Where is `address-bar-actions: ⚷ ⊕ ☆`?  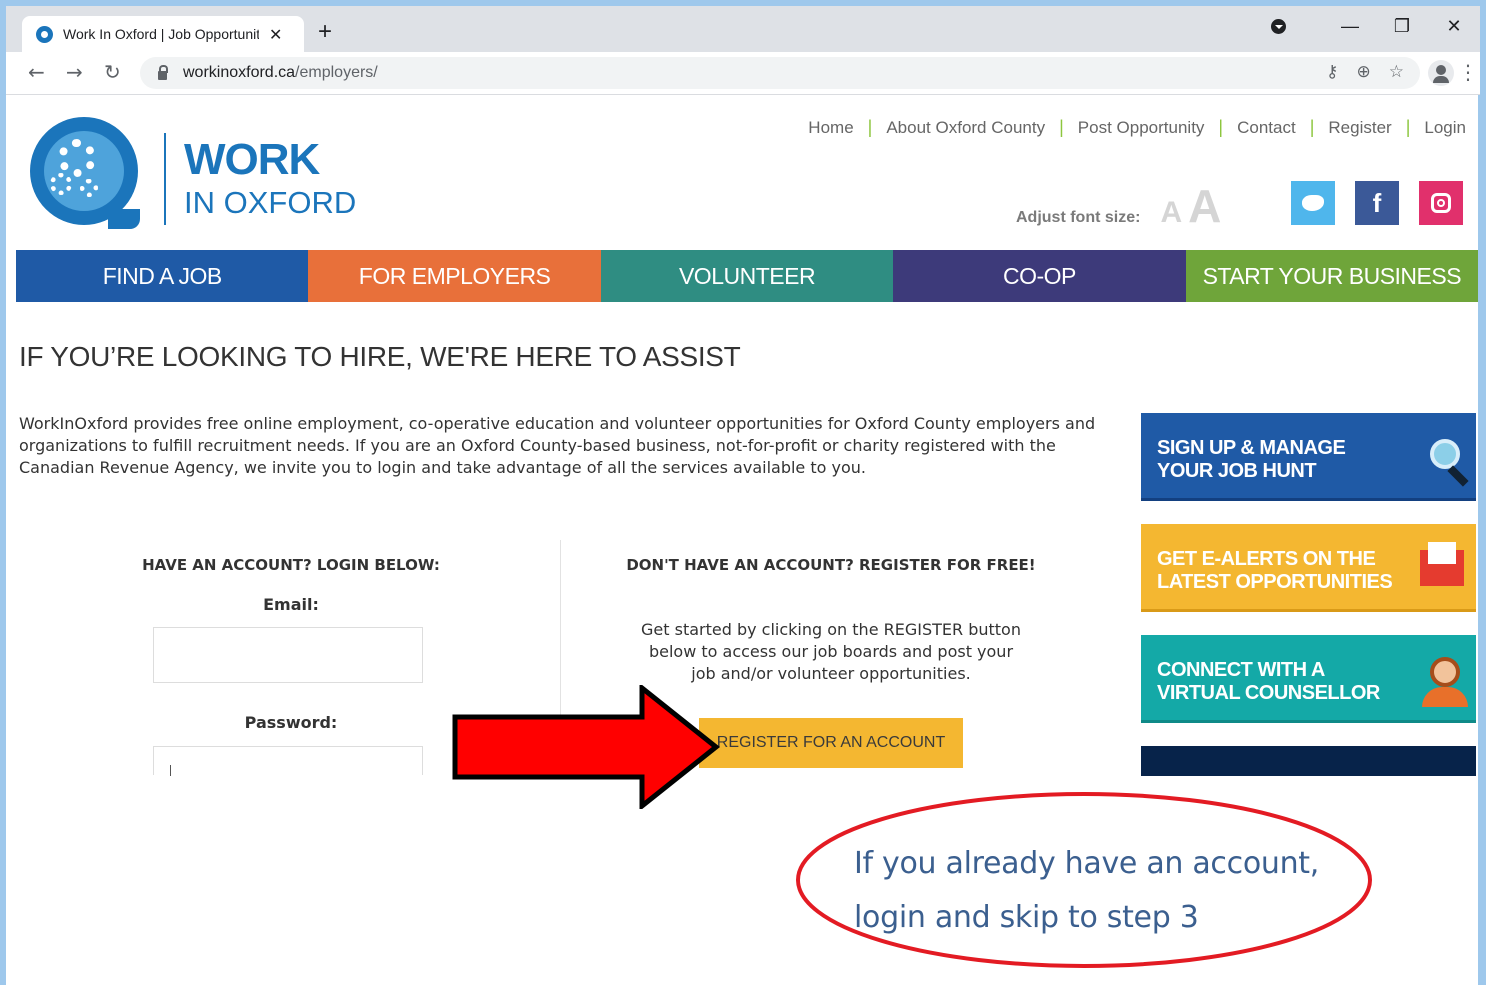
address-bar-actions: ⚷ ⊕ ☆ is located at coordinates (1365, 72).